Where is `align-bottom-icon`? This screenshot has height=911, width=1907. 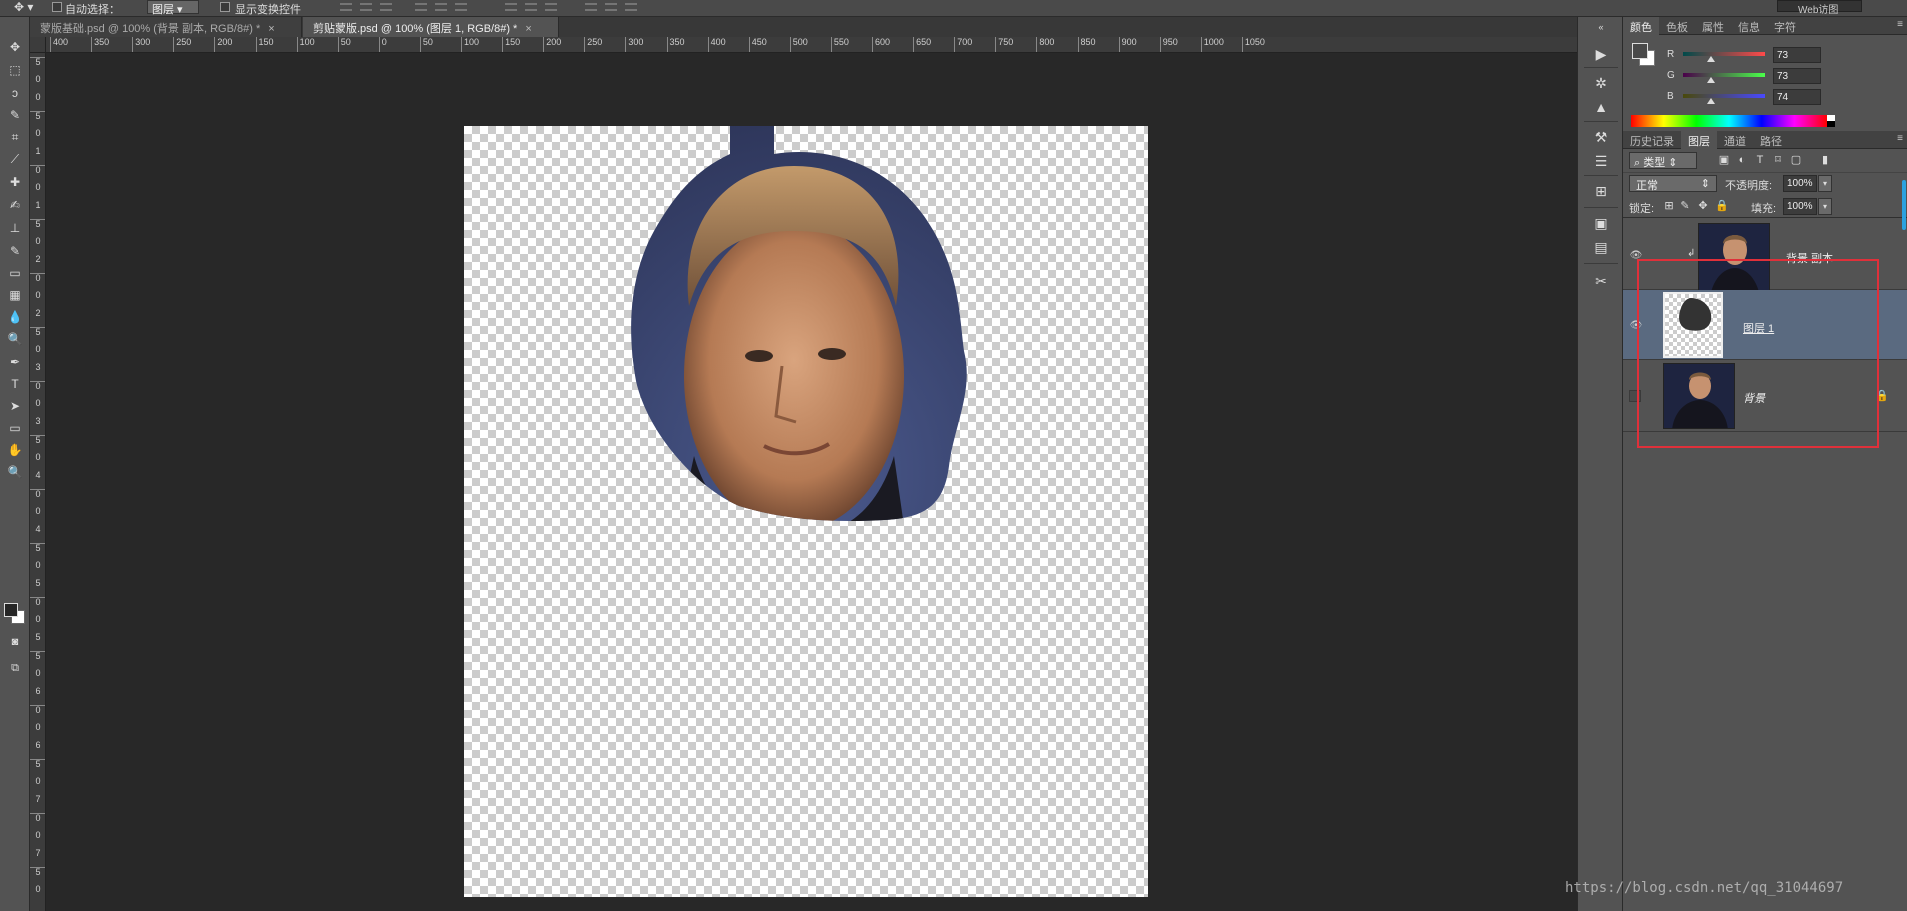 align-bottom-icon is located at coordinates (386, 7).